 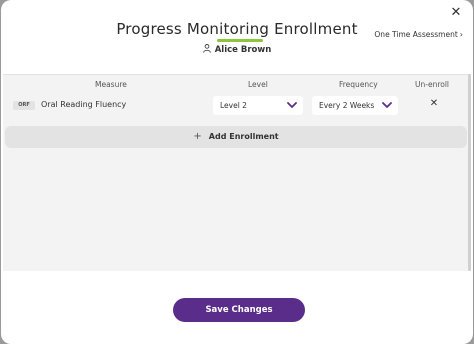 I want to click on student-label: Alice Brown, so click(x=237, y=49).